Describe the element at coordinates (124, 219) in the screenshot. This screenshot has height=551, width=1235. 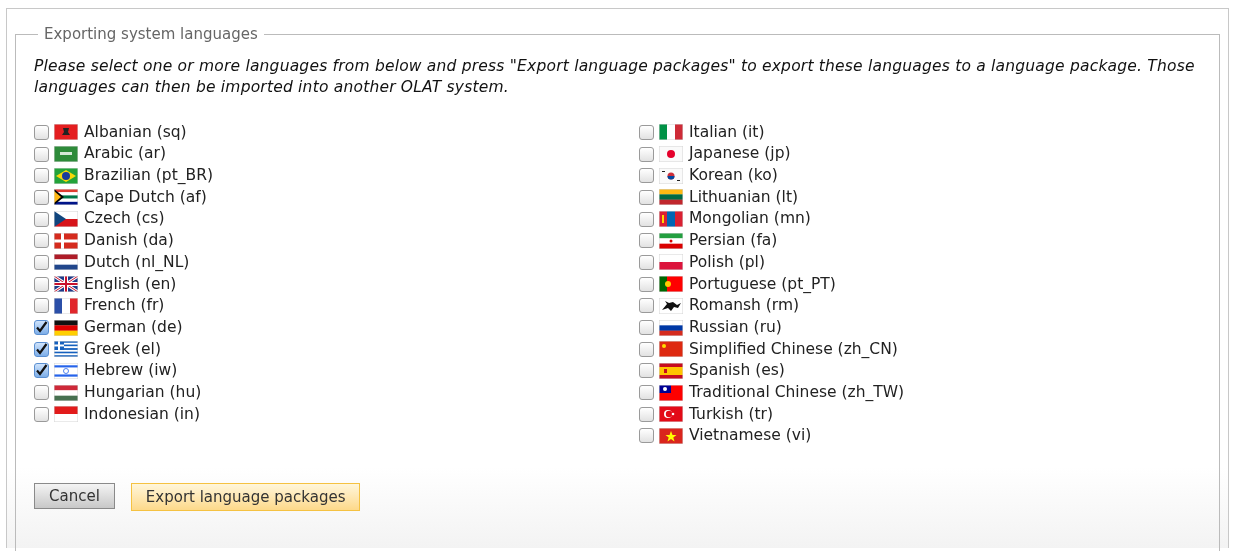
I see `language-label: Czech (cs)` at that location.